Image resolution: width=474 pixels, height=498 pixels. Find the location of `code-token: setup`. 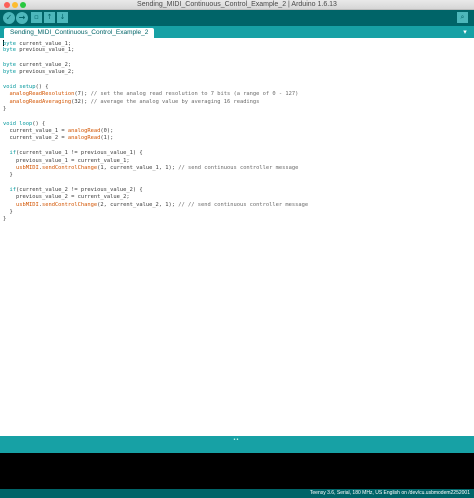

code-token: setup is located at coordinates (27, 87).